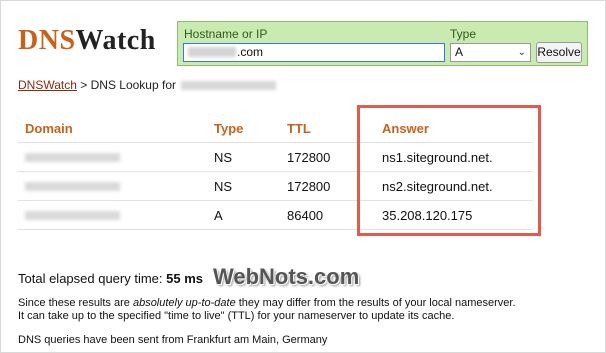  I want to click on elapsed-label: Total elapsed query time:, so click(90, 278).